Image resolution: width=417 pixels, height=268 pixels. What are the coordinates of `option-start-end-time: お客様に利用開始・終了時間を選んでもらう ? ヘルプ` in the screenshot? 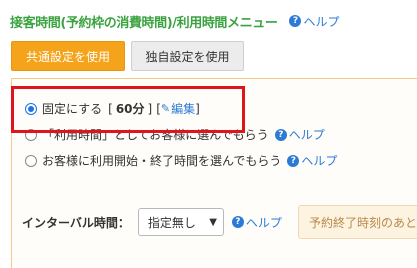 It's located at (181, 160).